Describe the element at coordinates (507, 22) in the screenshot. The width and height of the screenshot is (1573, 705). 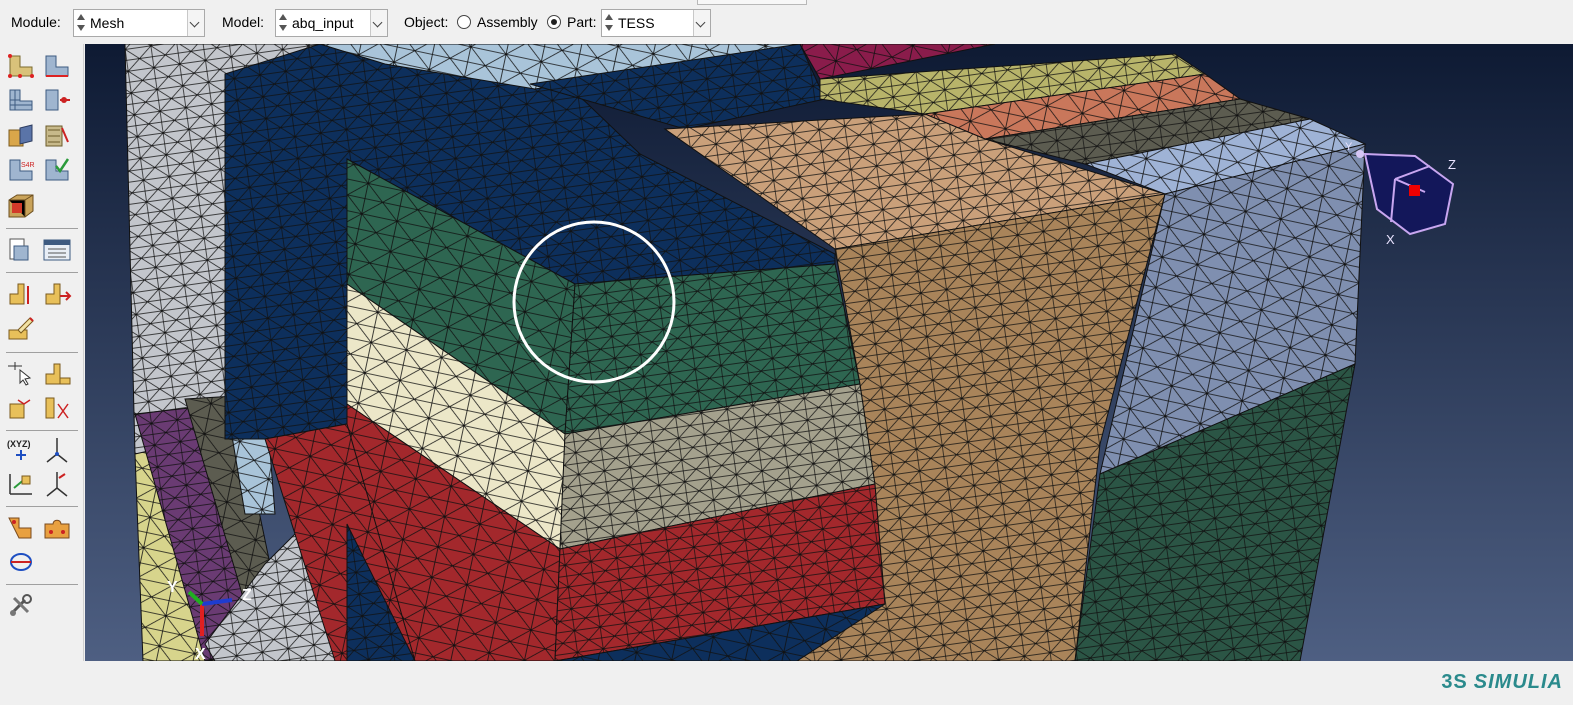
I see `assembly-radio-label: Assembly` at that location.